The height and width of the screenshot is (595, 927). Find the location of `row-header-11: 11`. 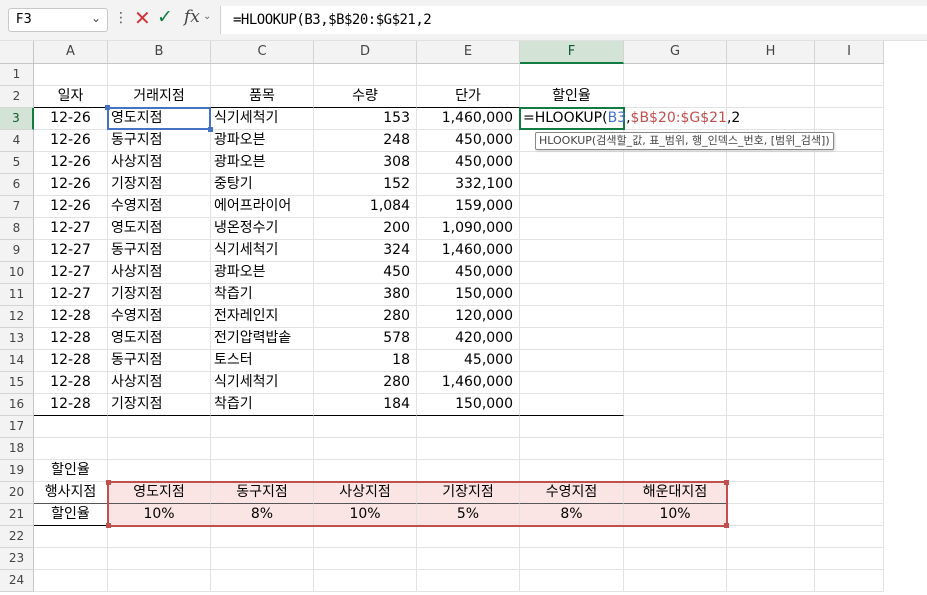

row-header-11: 11 is located at coordinates (17, 295).